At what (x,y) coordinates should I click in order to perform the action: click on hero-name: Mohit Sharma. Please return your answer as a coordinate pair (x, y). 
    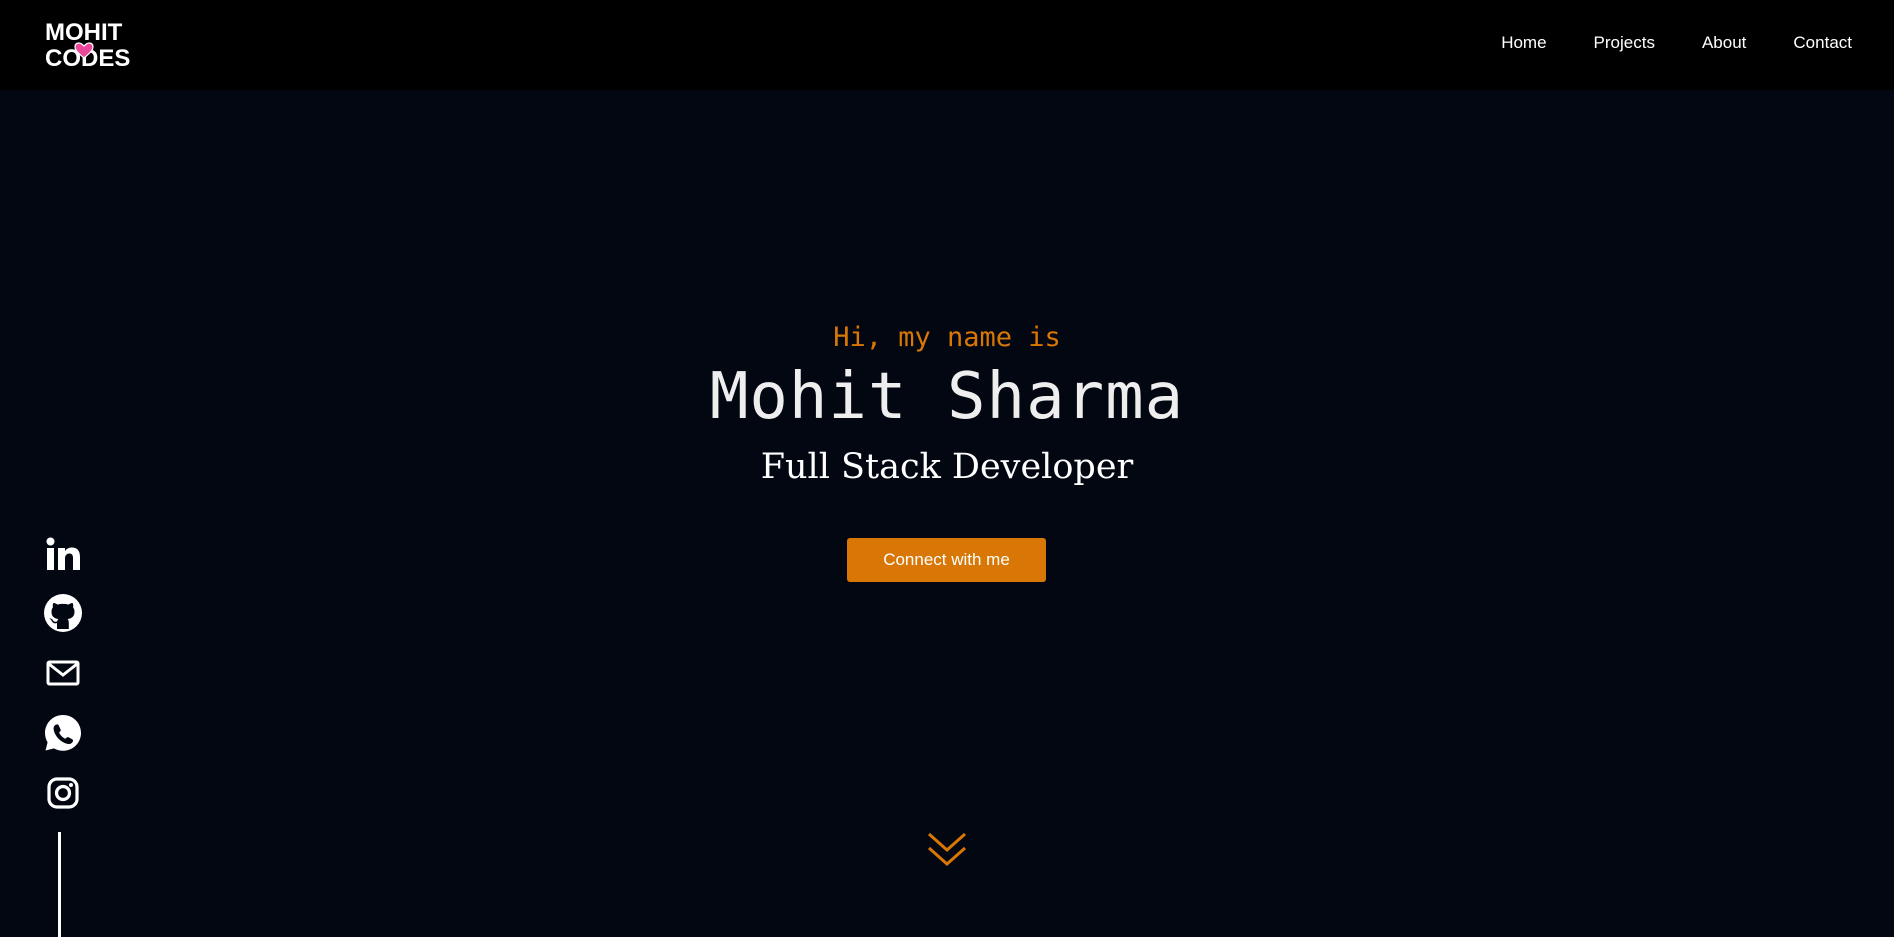
    Looking at the image, I should click on (947, 397).